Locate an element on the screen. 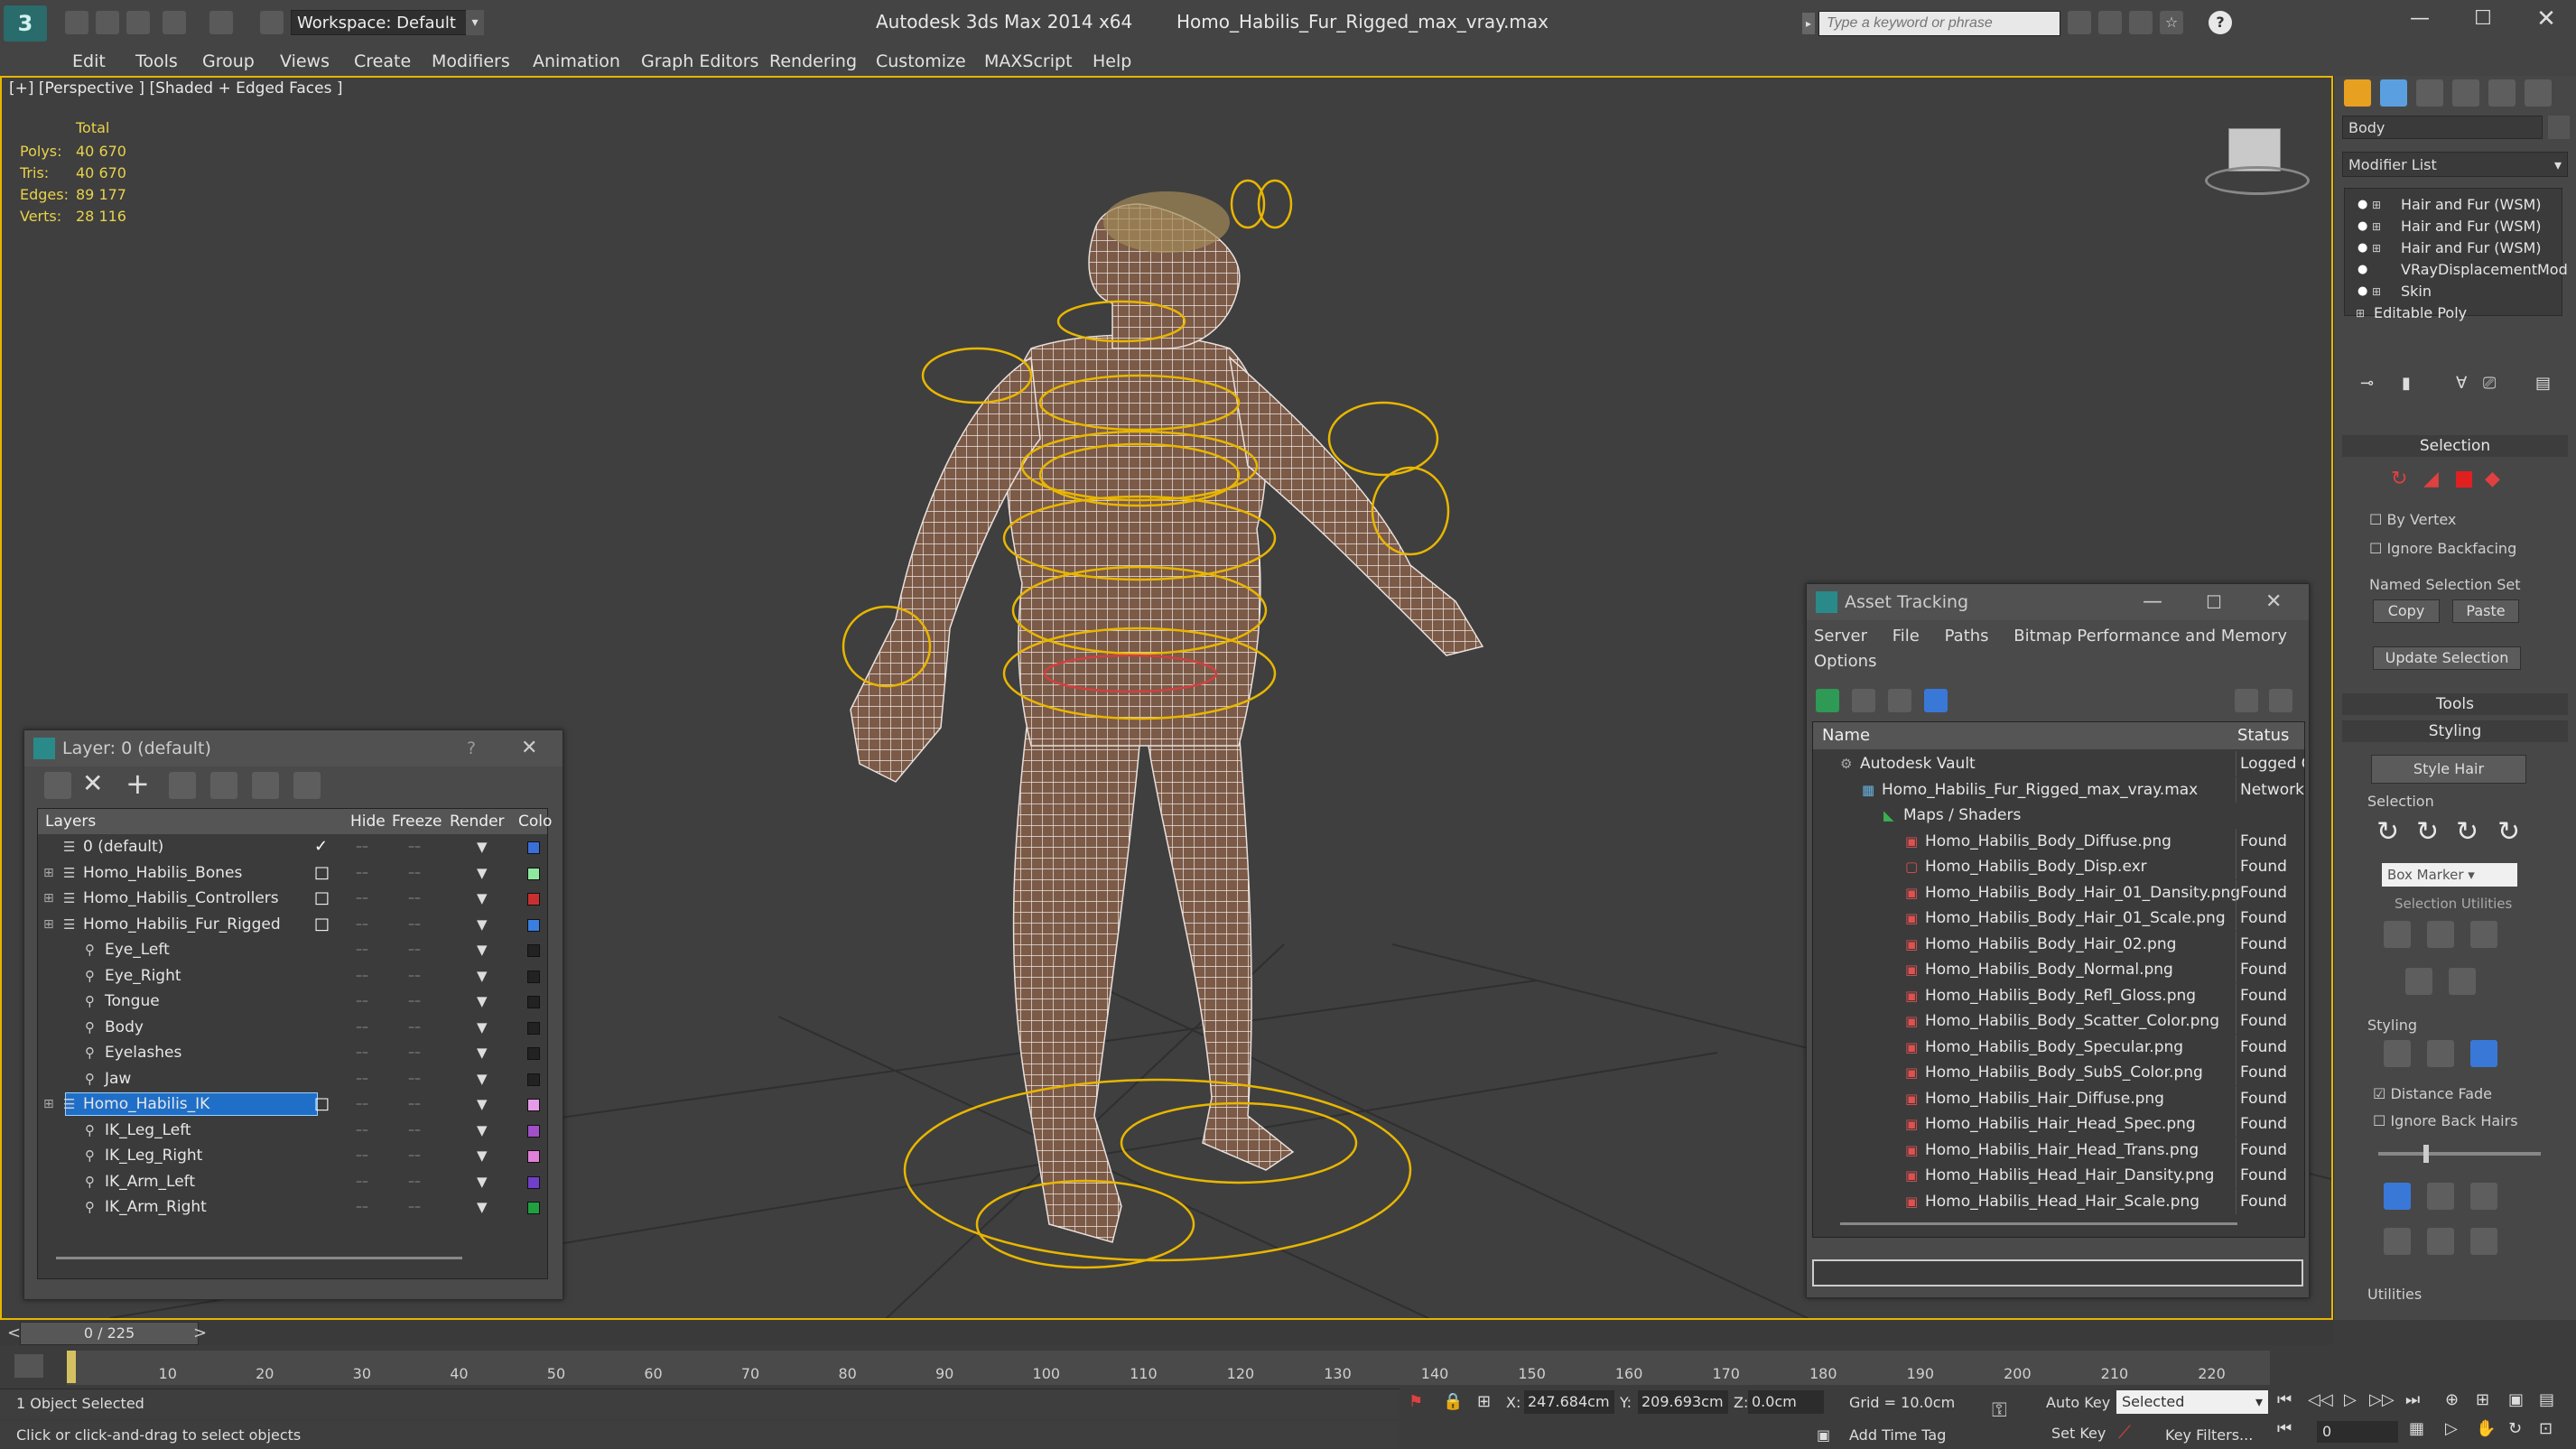  select-hair-ends-icon: ↻ is located at coordinates (2427, 832).